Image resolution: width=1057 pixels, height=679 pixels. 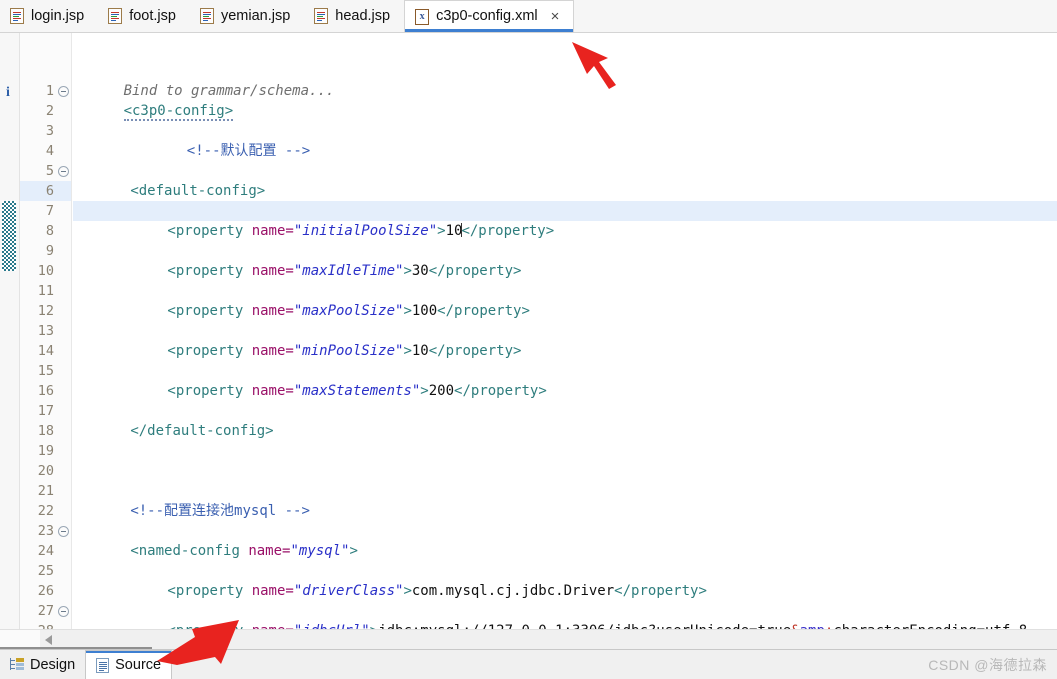 I want to click on code-token: 200, so click(x=441, y=391).